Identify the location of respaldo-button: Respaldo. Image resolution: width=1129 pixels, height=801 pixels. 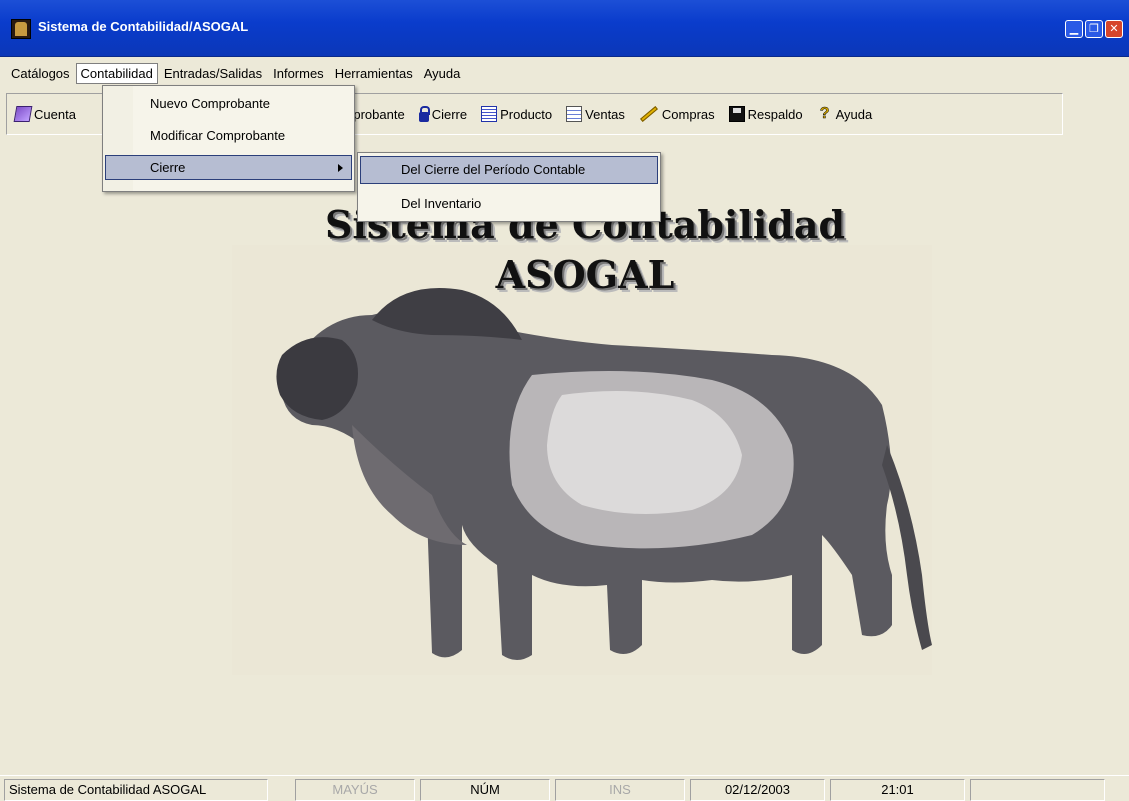
(765, 114).